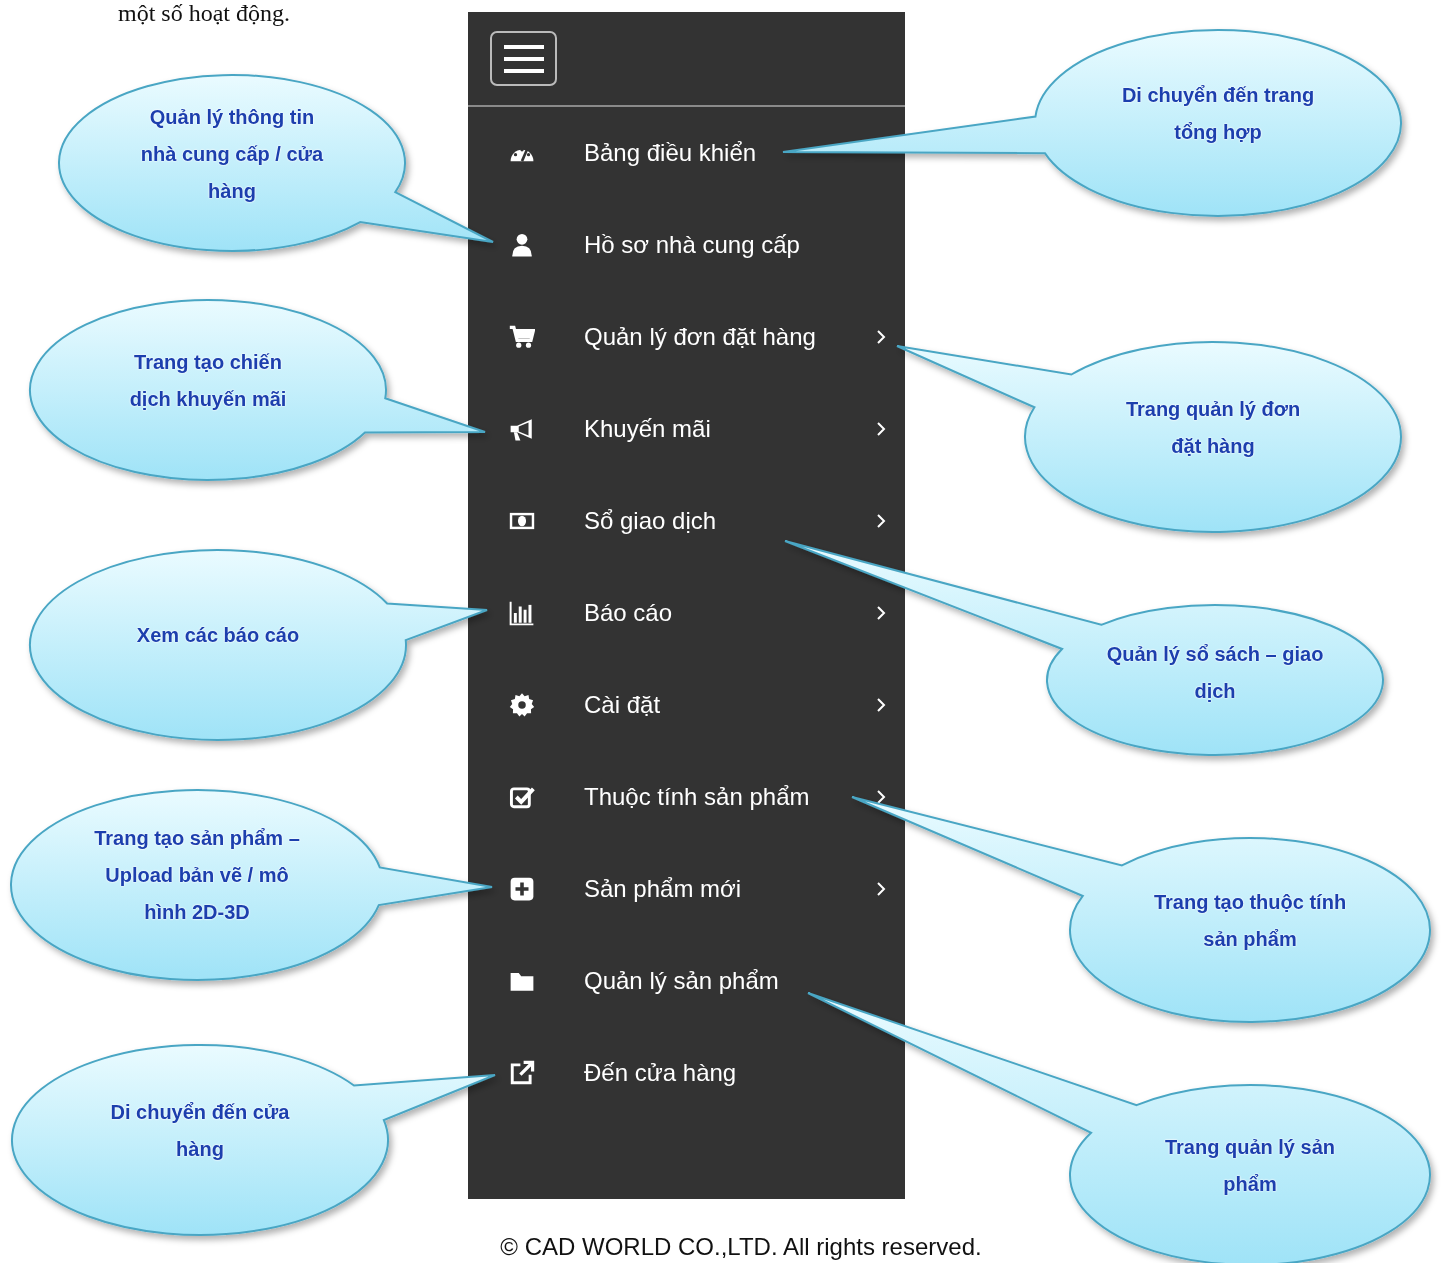 The width and height of the screenshot is (1441, 1263). I want to click on user-icon, so click(522, 245).